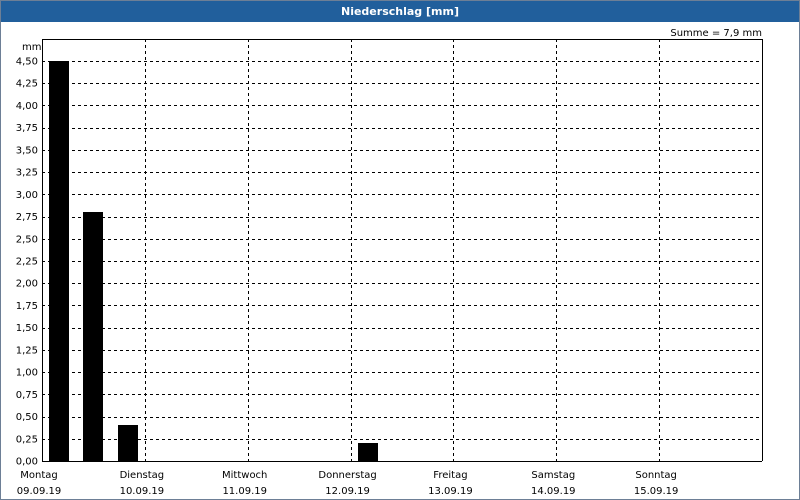 The width and height of the screenshot is (800, 500). What do you see at coordinates (27, 128) in the screenshot?
I see `y-tick-label: 3,75` at bounding box center [27, 128].